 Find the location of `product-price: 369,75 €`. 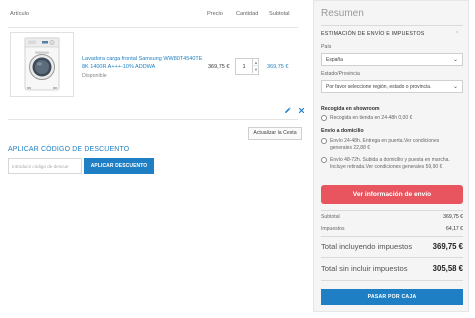

product-price: 369,75 € is located at coordinates (219, 67).